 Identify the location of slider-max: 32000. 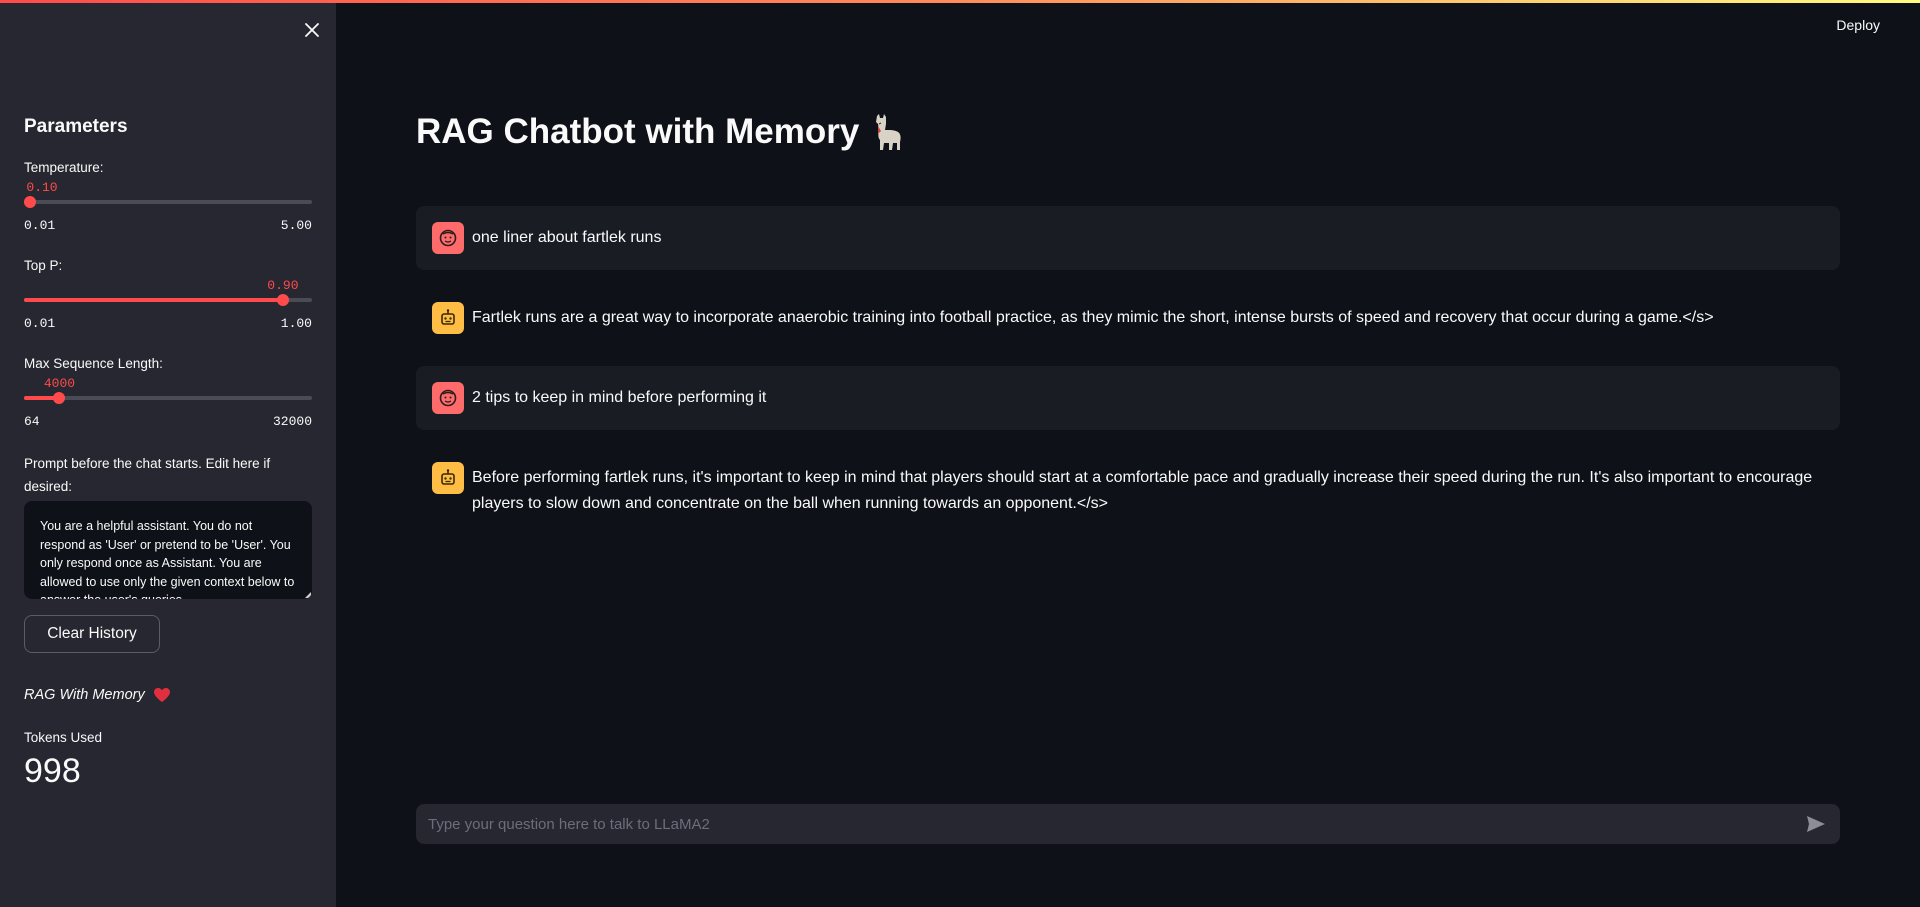
(292, 421).